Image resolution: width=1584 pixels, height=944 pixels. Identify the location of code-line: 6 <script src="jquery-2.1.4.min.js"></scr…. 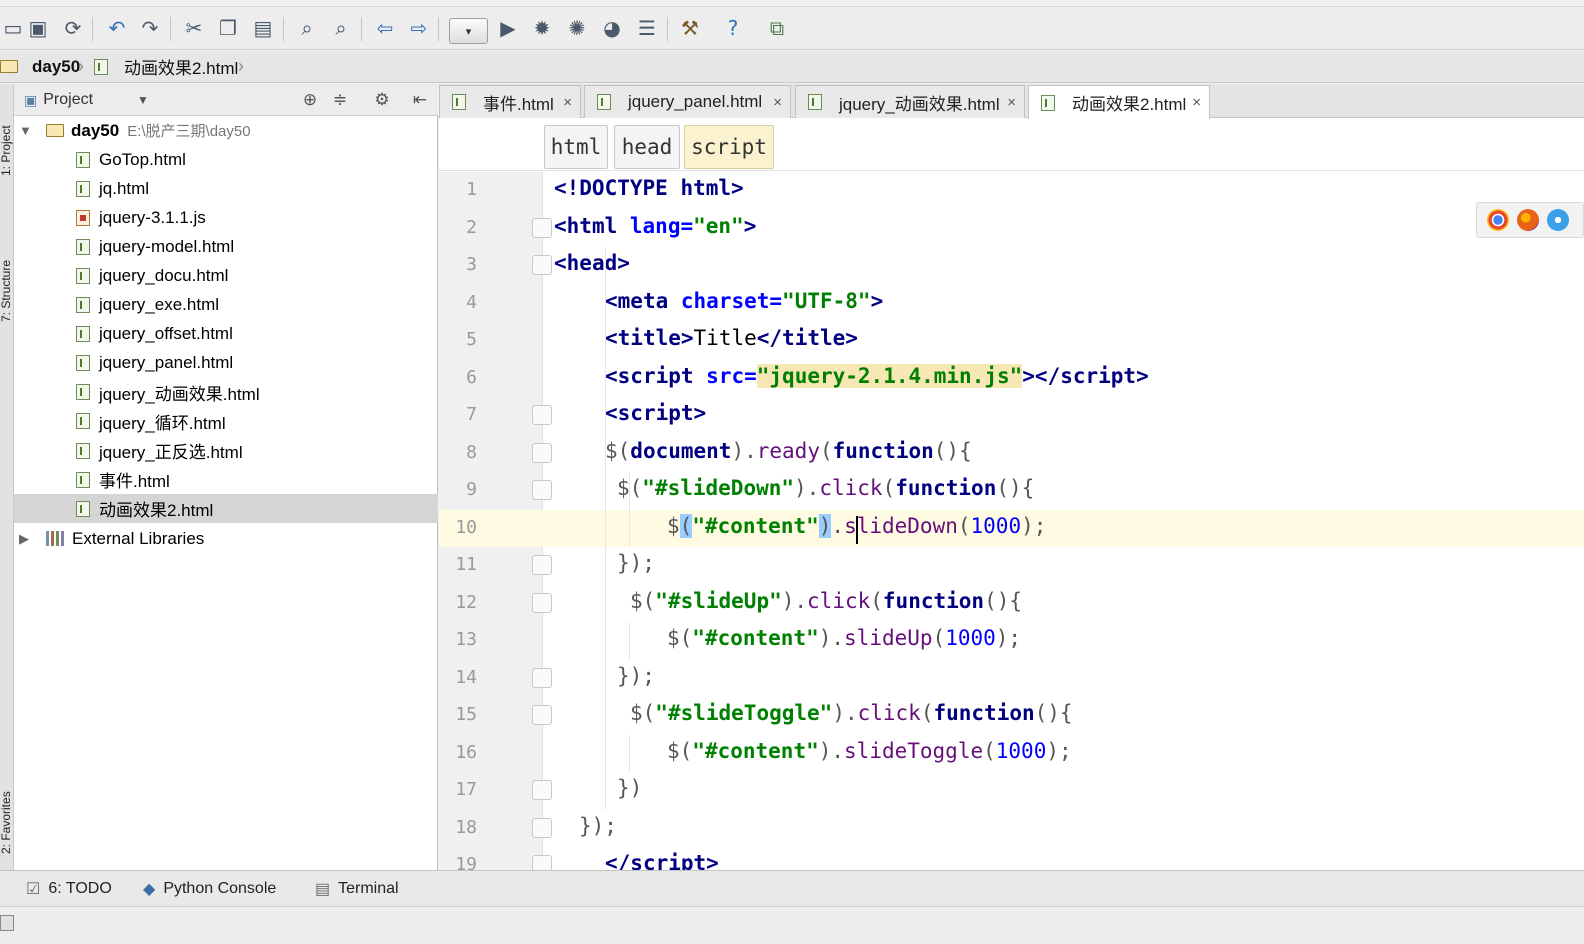
(1011, 379).